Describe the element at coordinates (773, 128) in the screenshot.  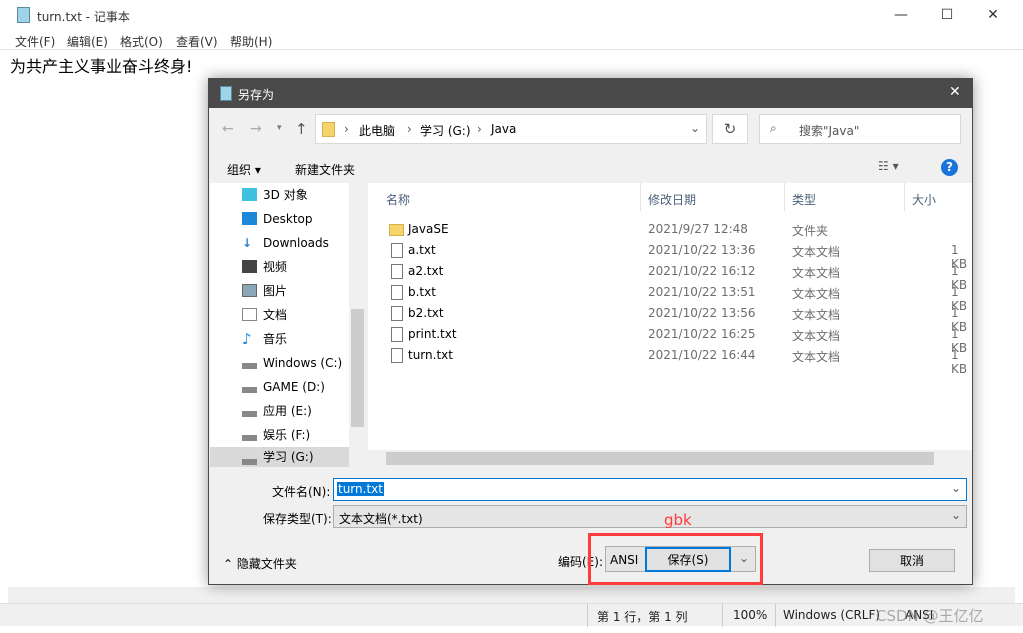
I see `search-icon: ⌕` at that location.